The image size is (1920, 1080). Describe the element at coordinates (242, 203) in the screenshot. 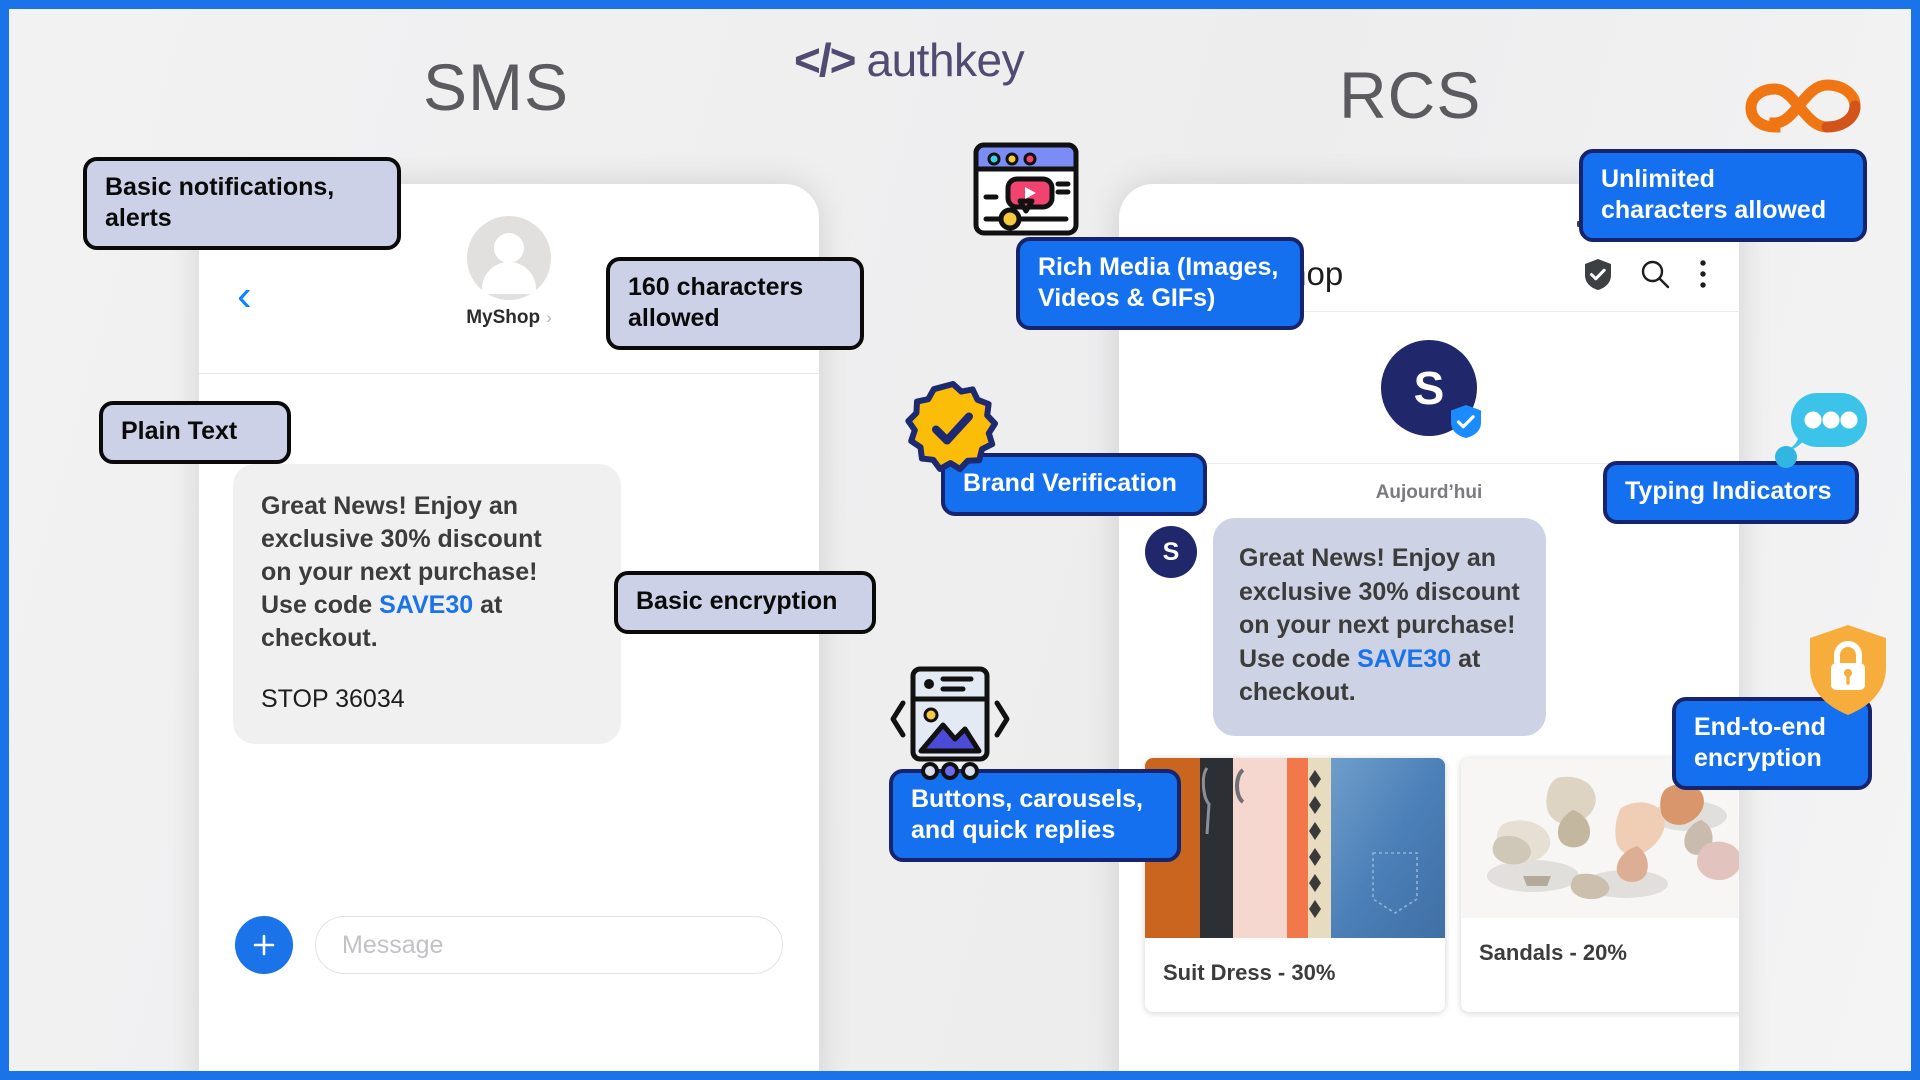

I see `callout-basic-notifications: Basic notifications, alerts` at that location.